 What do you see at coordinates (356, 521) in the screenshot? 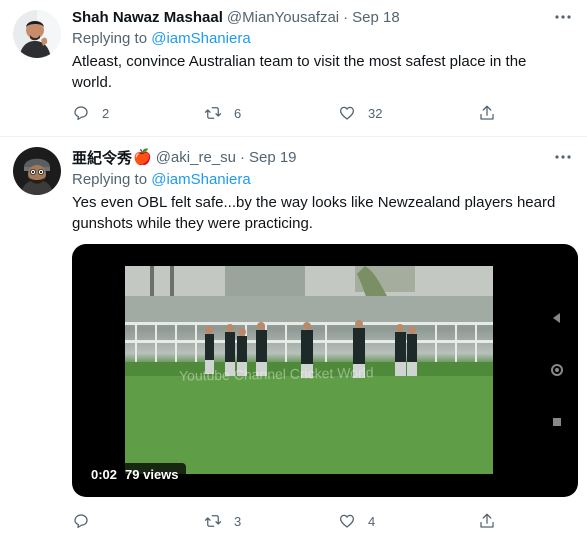
I see `like-button: 4` at bounding box center [356, 521].